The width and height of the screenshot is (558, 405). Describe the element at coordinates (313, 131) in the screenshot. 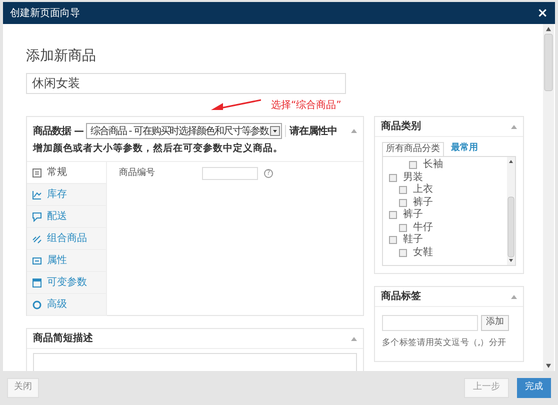

I see `panel-note: 请在属性中` at that location.